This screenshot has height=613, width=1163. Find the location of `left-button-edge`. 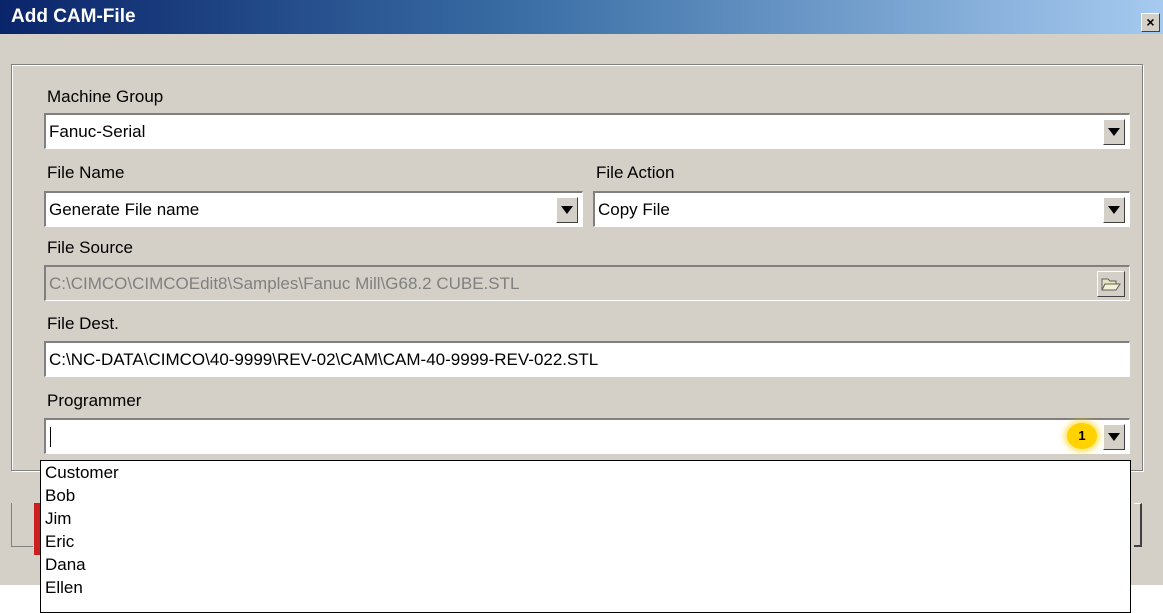

left-button-edge is located at coordinates (22, 525).